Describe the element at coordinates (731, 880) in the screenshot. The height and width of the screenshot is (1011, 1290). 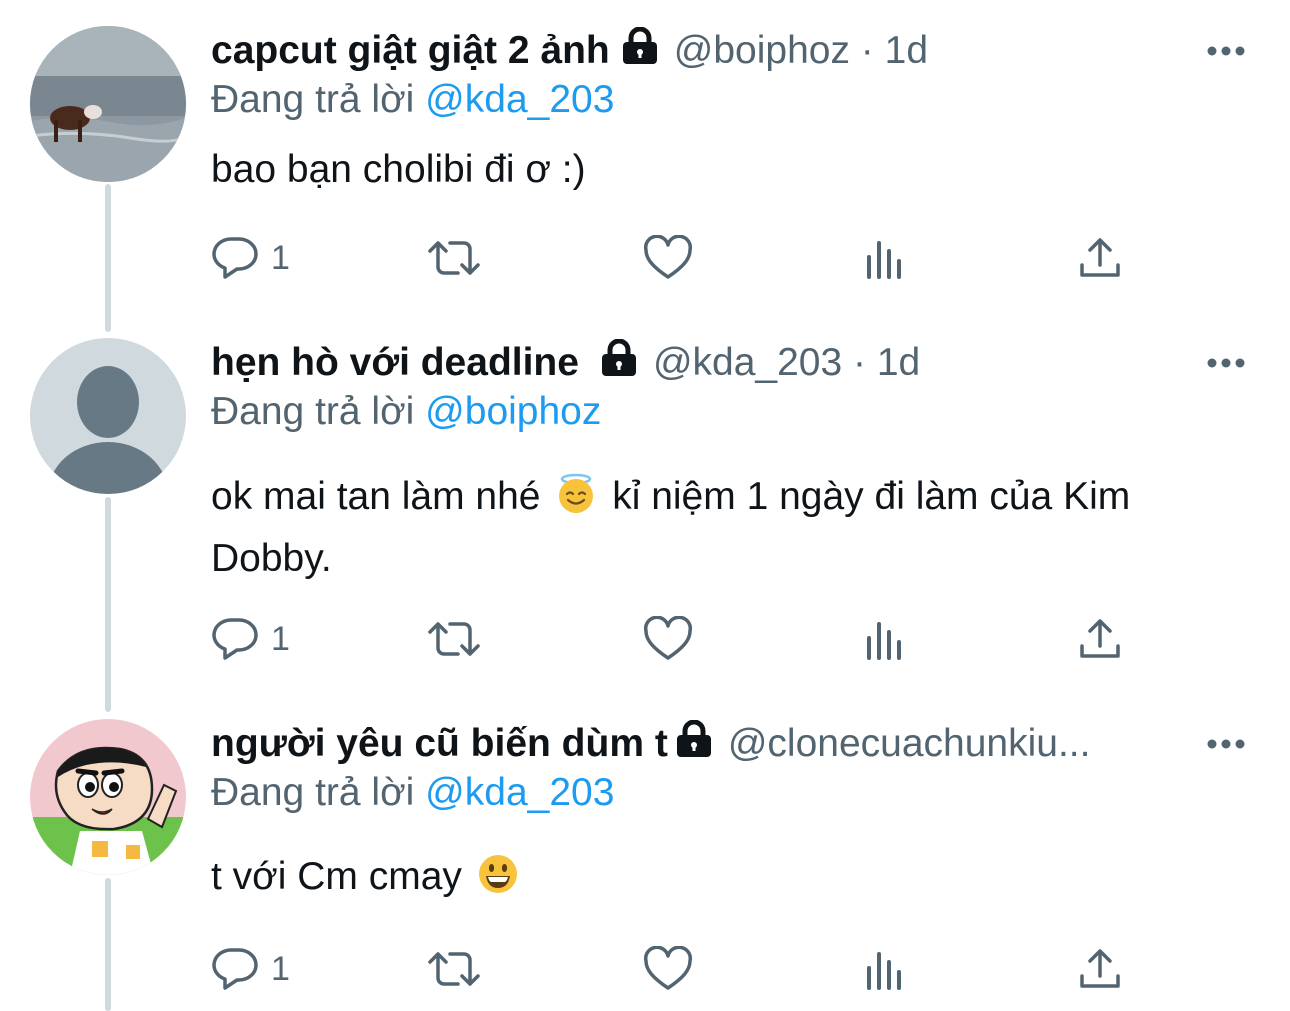
I see `tweet-text: t với Cm cmay` at that location.